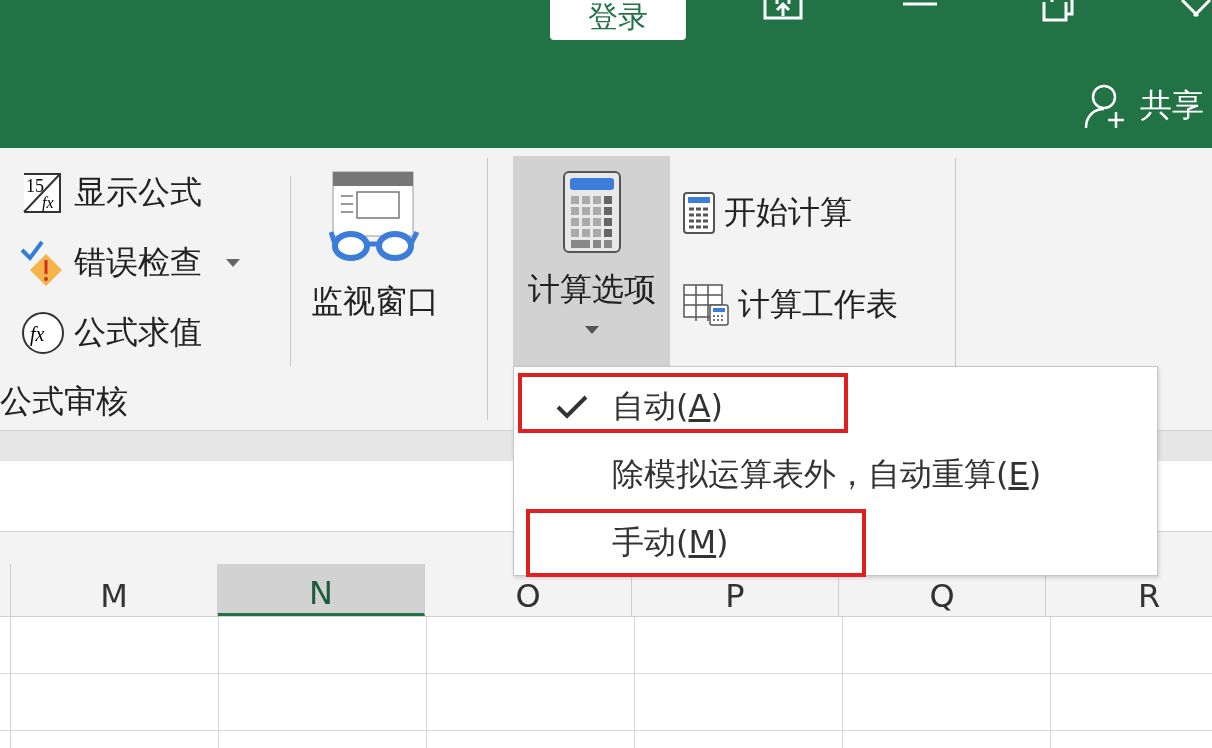  I want to click on glasses-window-icon, so click(375, 216).